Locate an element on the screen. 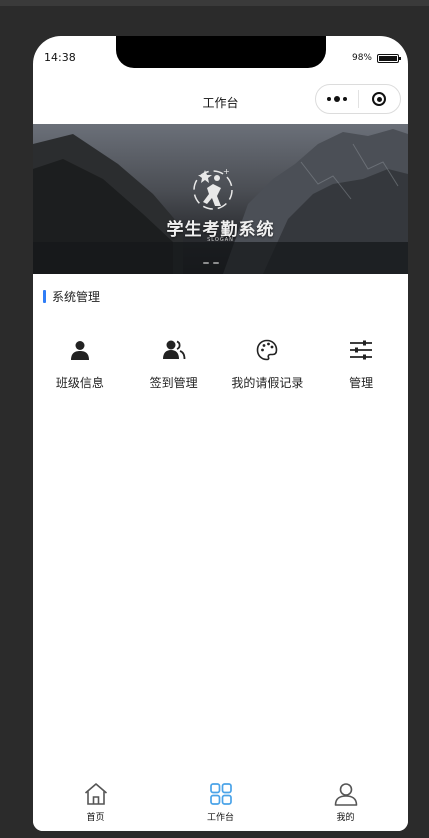 This screenshot has width=429, height=838. home-icon is located at coordinates (96, 794).